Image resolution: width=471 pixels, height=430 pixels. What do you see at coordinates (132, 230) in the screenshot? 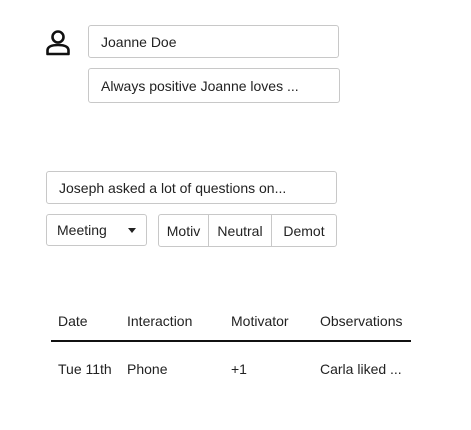
I see `chevron-down-icon` at bounding box center [132, 230].